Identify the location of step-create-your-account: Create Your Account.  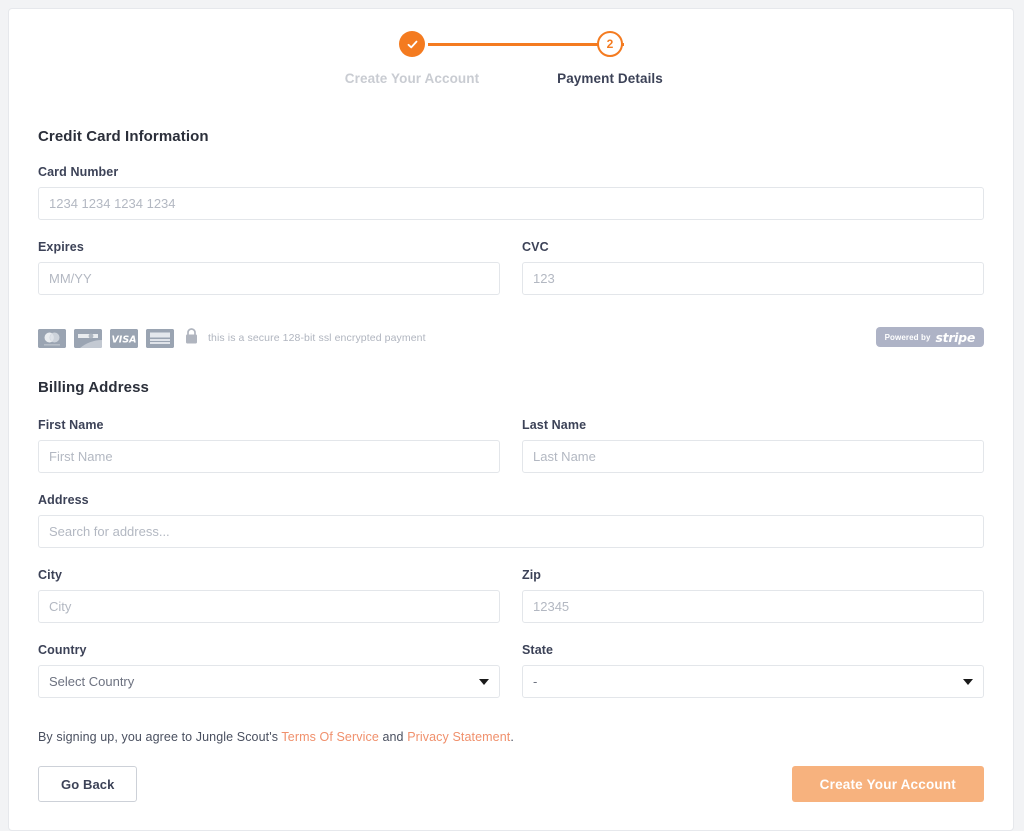
(412, 58).